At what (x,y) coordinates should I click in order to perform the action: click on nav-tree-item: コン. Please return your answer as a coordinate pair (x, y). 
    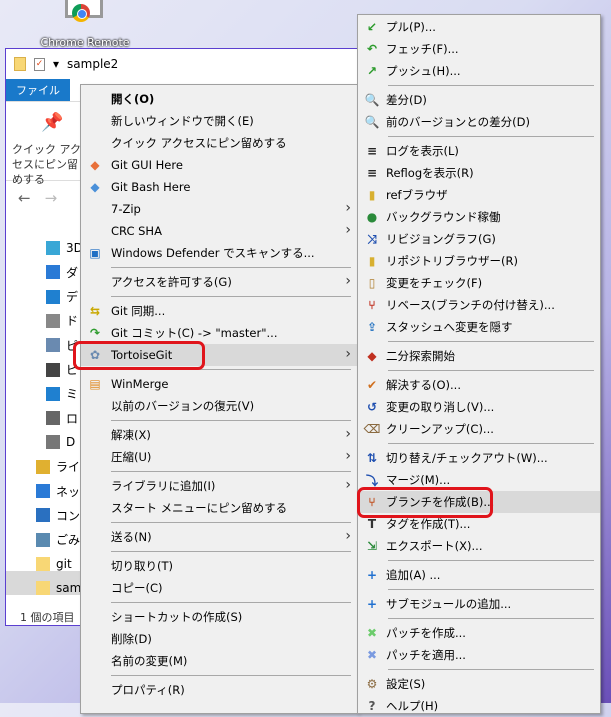
    Looking at the image, I should click on (58, 515).